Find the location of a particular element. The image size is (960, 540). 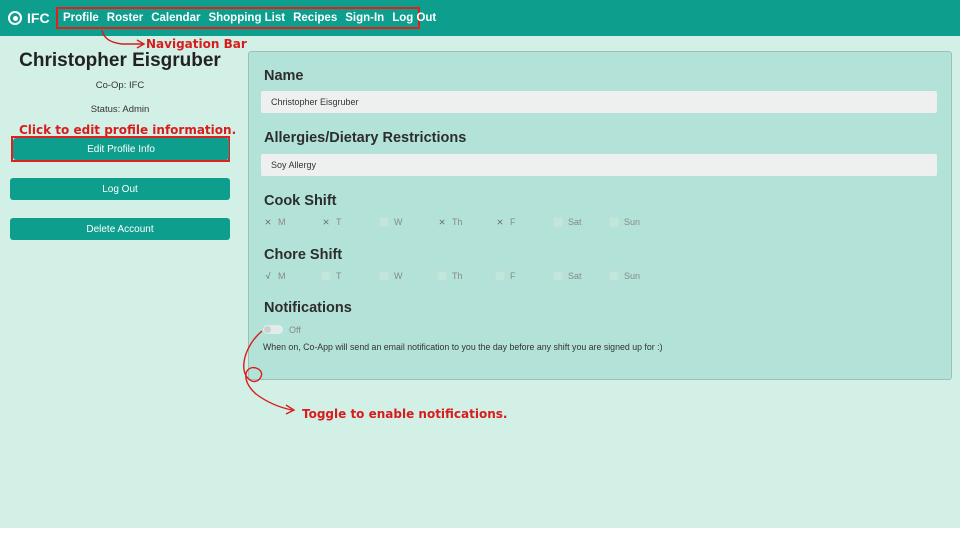

cook-day-label: M is located at coordinates (282, 222).